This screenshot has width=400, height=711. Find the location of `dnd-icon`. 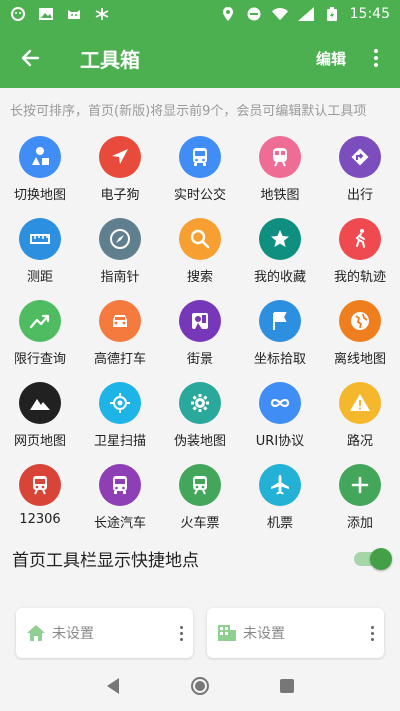

dnd-icon is located at coordinates (254, 14).